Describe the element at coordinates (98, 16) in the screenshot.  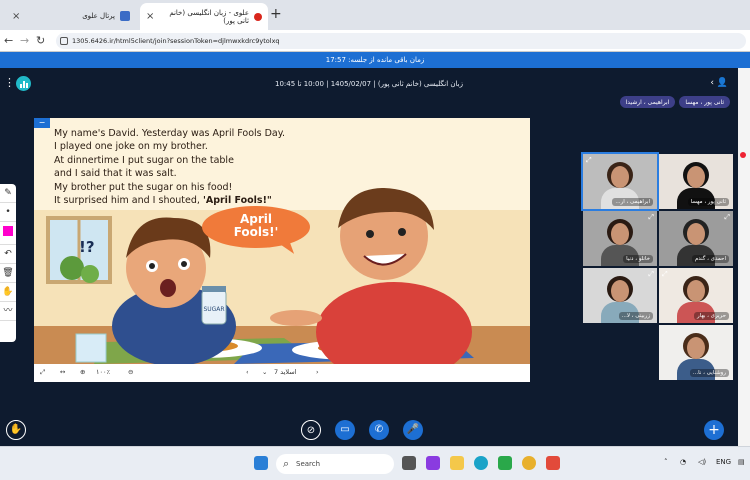
I see `tab-title: پرتال علوی` at that location.